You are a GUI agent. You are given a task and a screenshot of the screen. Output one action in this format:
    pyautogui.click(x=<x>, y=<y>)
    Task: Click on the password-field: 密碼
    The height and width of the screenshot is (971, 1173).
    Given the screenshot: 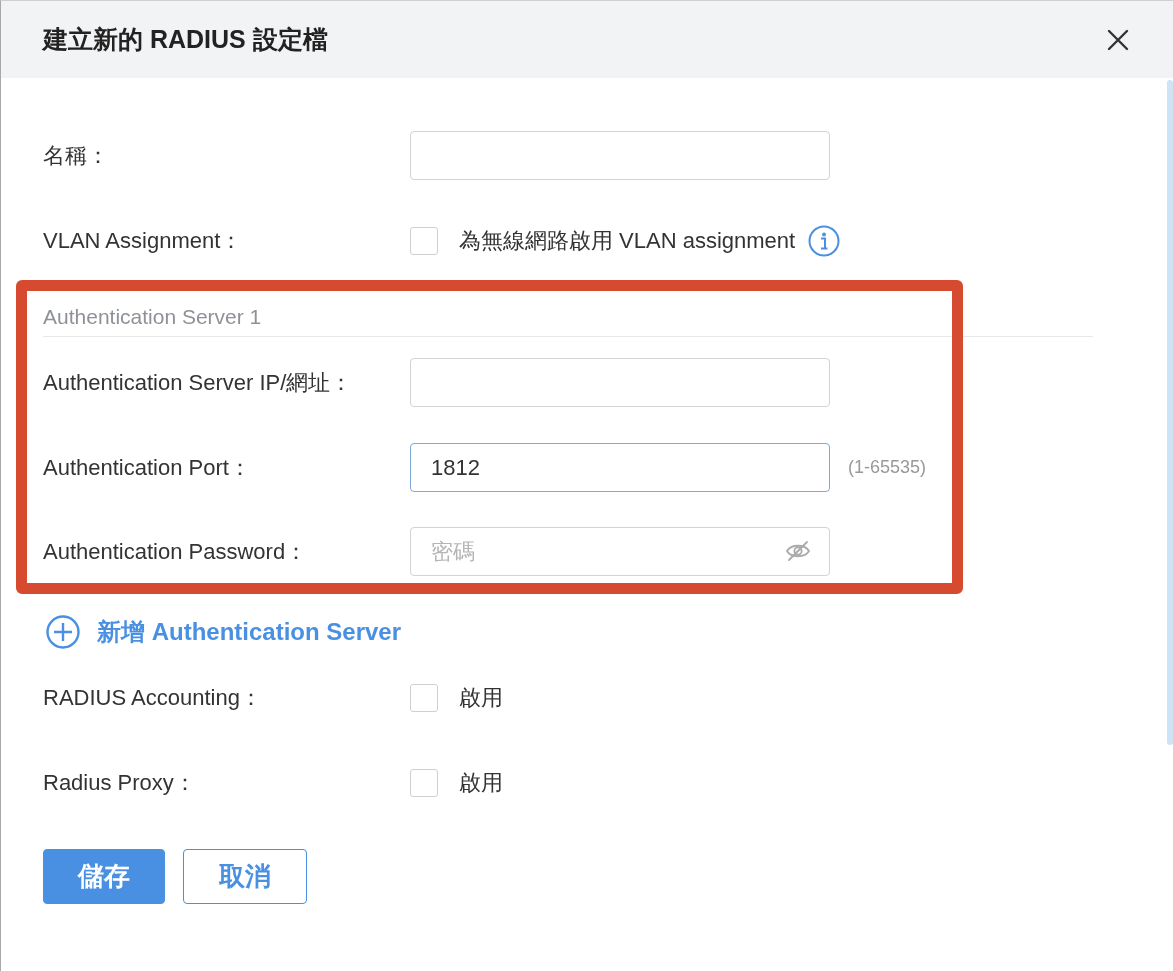 What is the action you would take?
    pyautogui.click(x=620, y=551)
    